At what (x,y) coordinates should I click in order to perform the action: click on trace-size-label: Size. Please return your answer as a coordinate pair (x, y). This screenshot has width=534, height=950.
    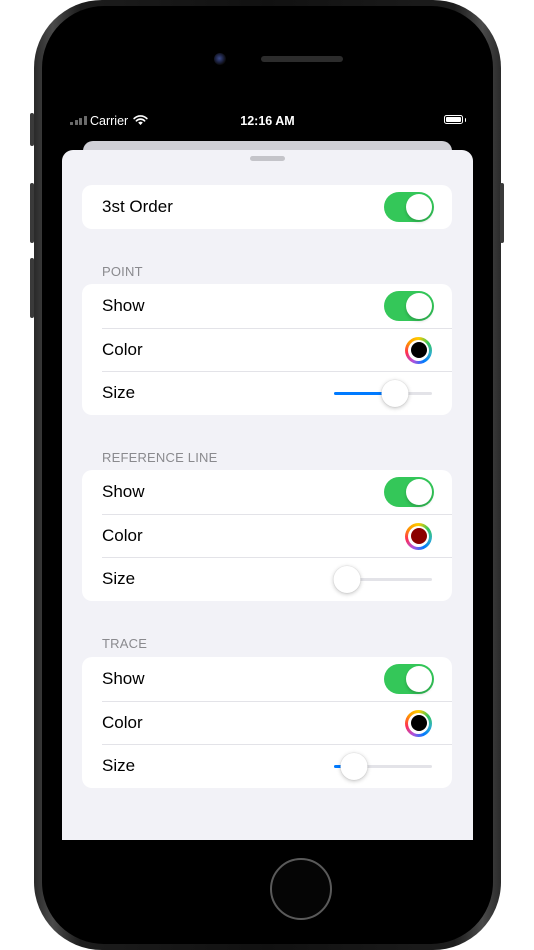
    Looking at the image, I should click on (119, 765).